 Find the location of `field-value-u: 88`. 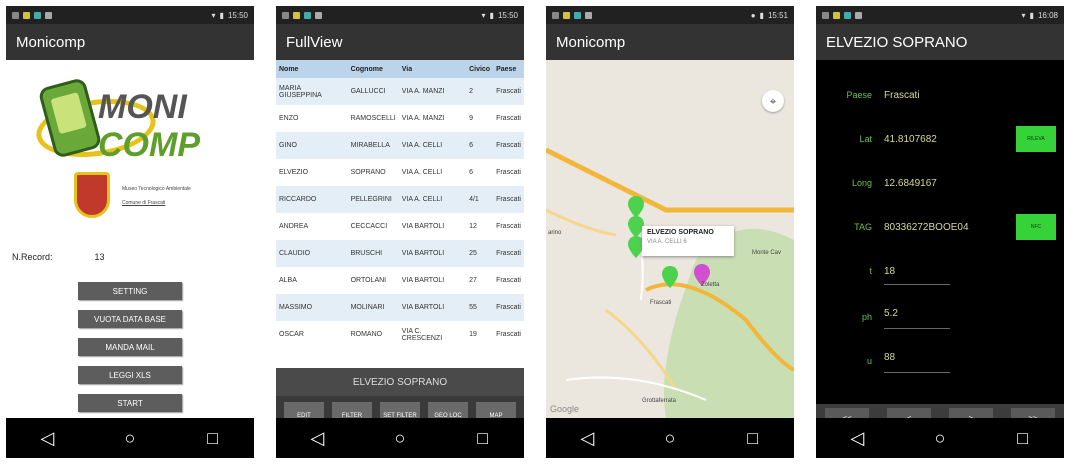

field-value-u: 88 is located at coordinates (889, 357).